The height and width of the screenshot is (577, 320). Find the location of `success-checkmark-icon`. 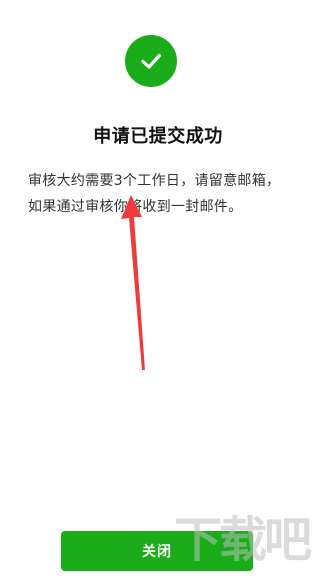

success-checkmark-icon is located at coordinates (151, 61).